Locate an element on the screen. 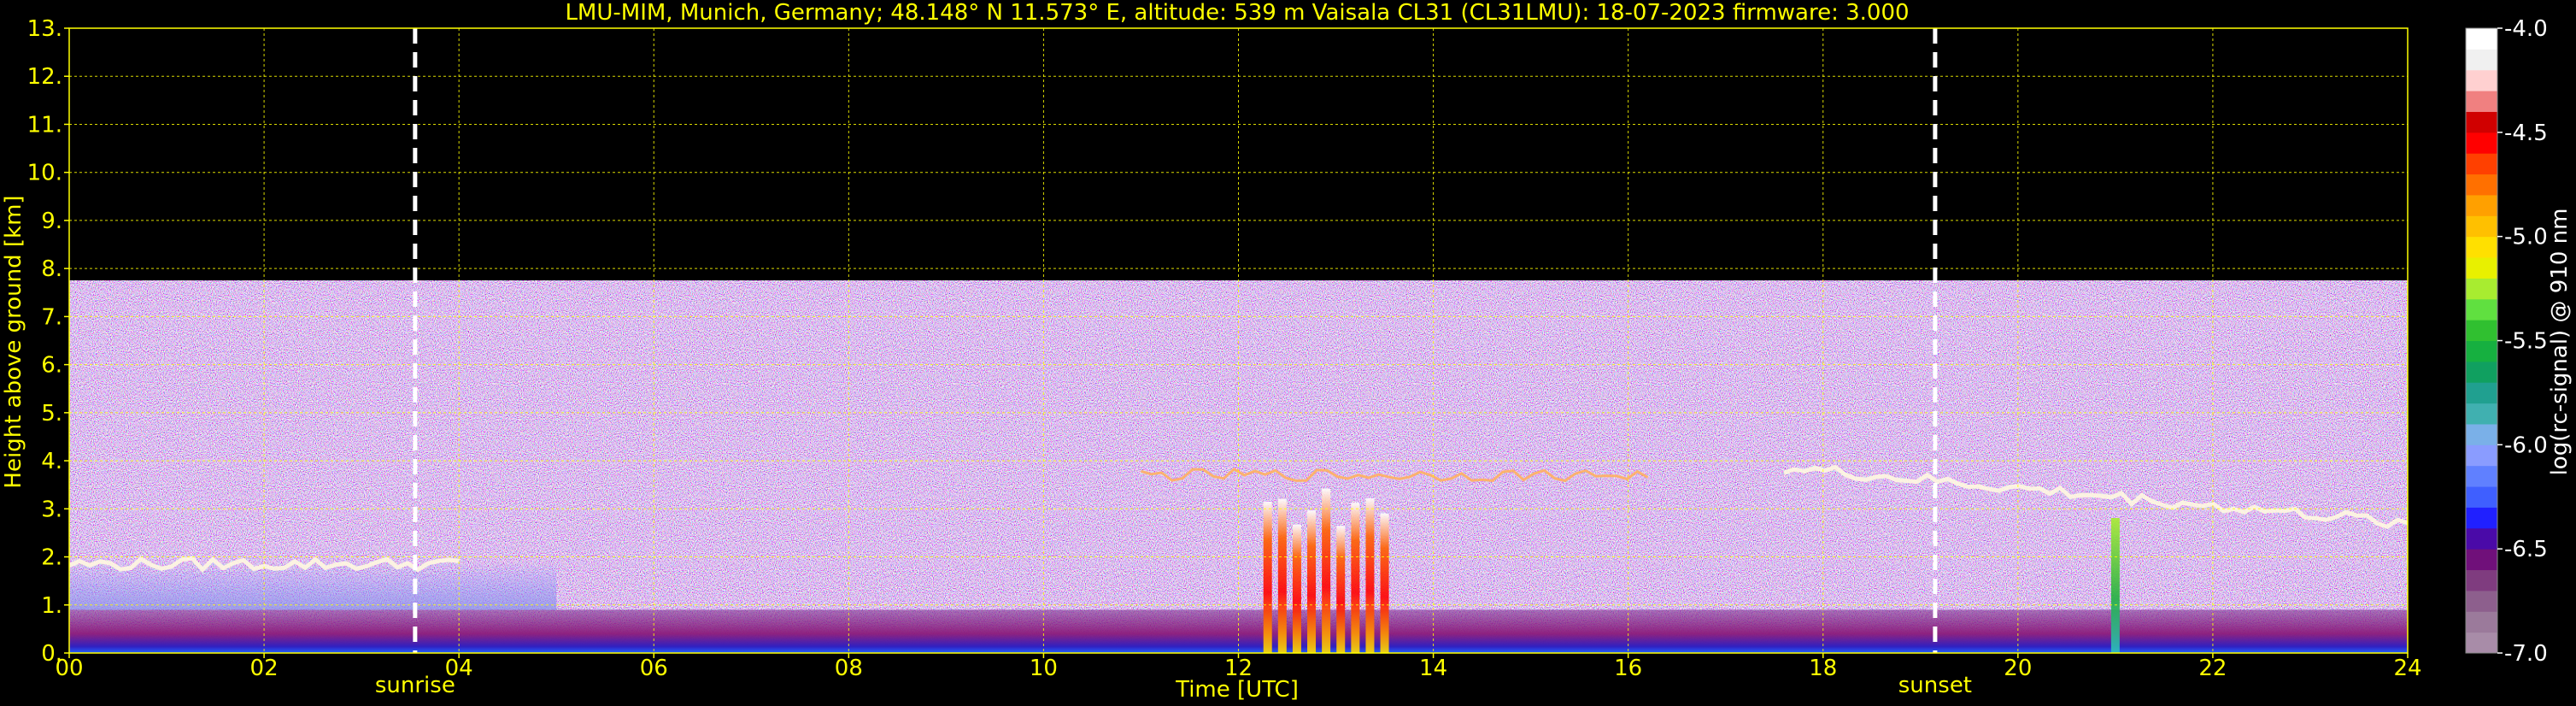  y-tick-label: 1. is located at coordinates (51, 606).